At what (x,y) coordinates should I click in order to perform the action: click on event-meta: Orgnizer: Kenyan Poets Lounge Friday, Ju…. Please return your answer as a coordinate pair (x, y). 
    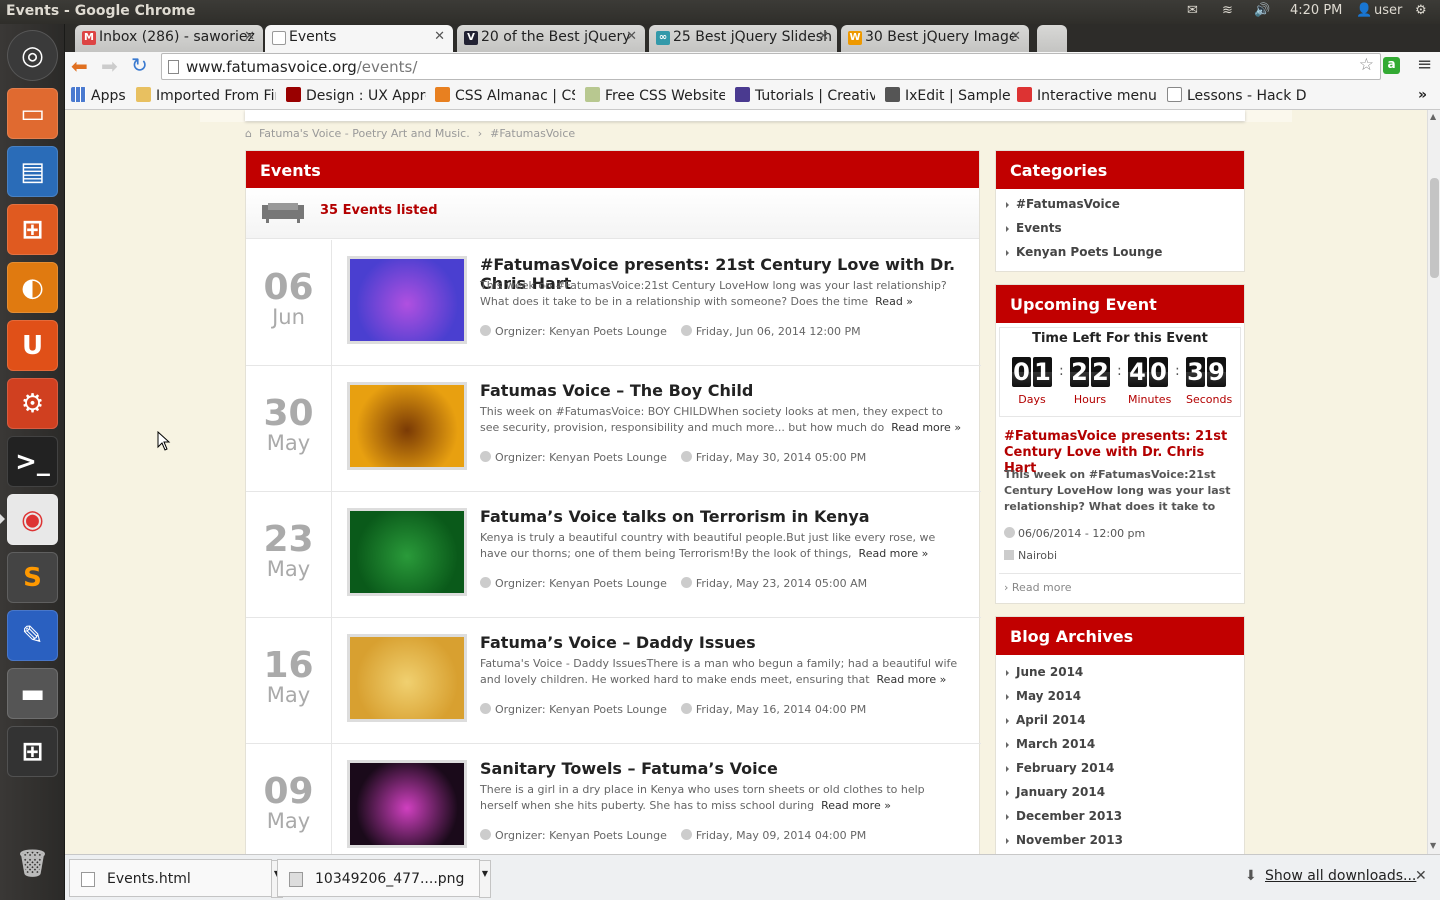
    Looking at the image, I should click on (670, 331).